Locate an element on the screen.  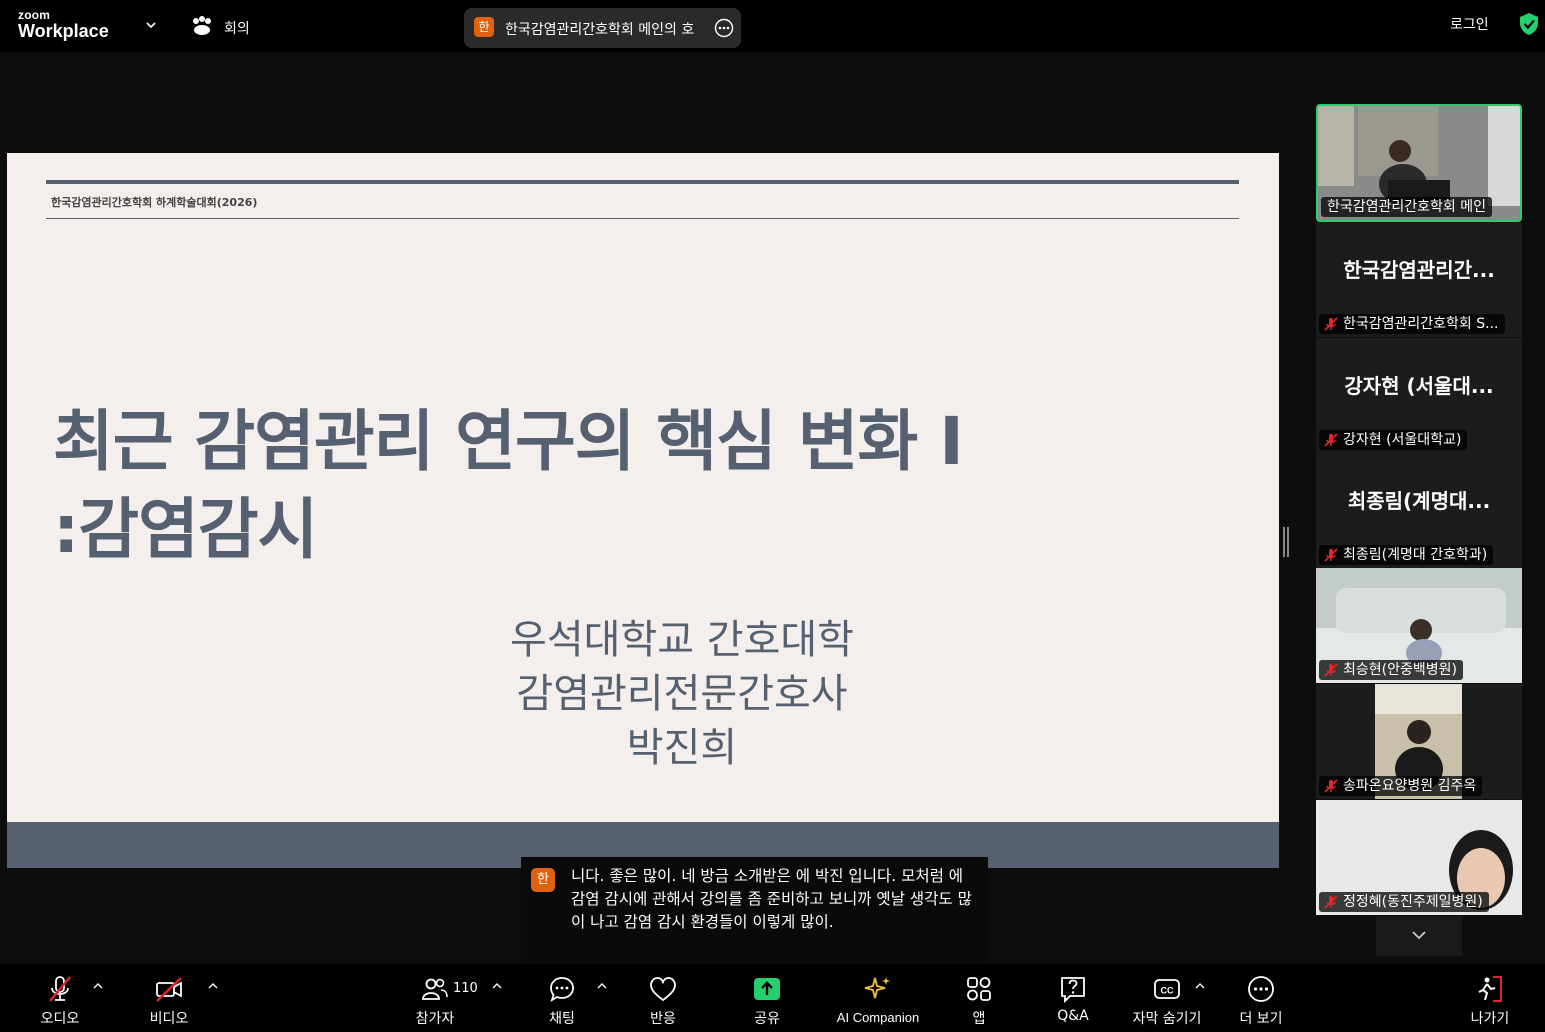
participant-name-text: 최종림(계명대 간호학과) is located at coordinates (1415, 555).